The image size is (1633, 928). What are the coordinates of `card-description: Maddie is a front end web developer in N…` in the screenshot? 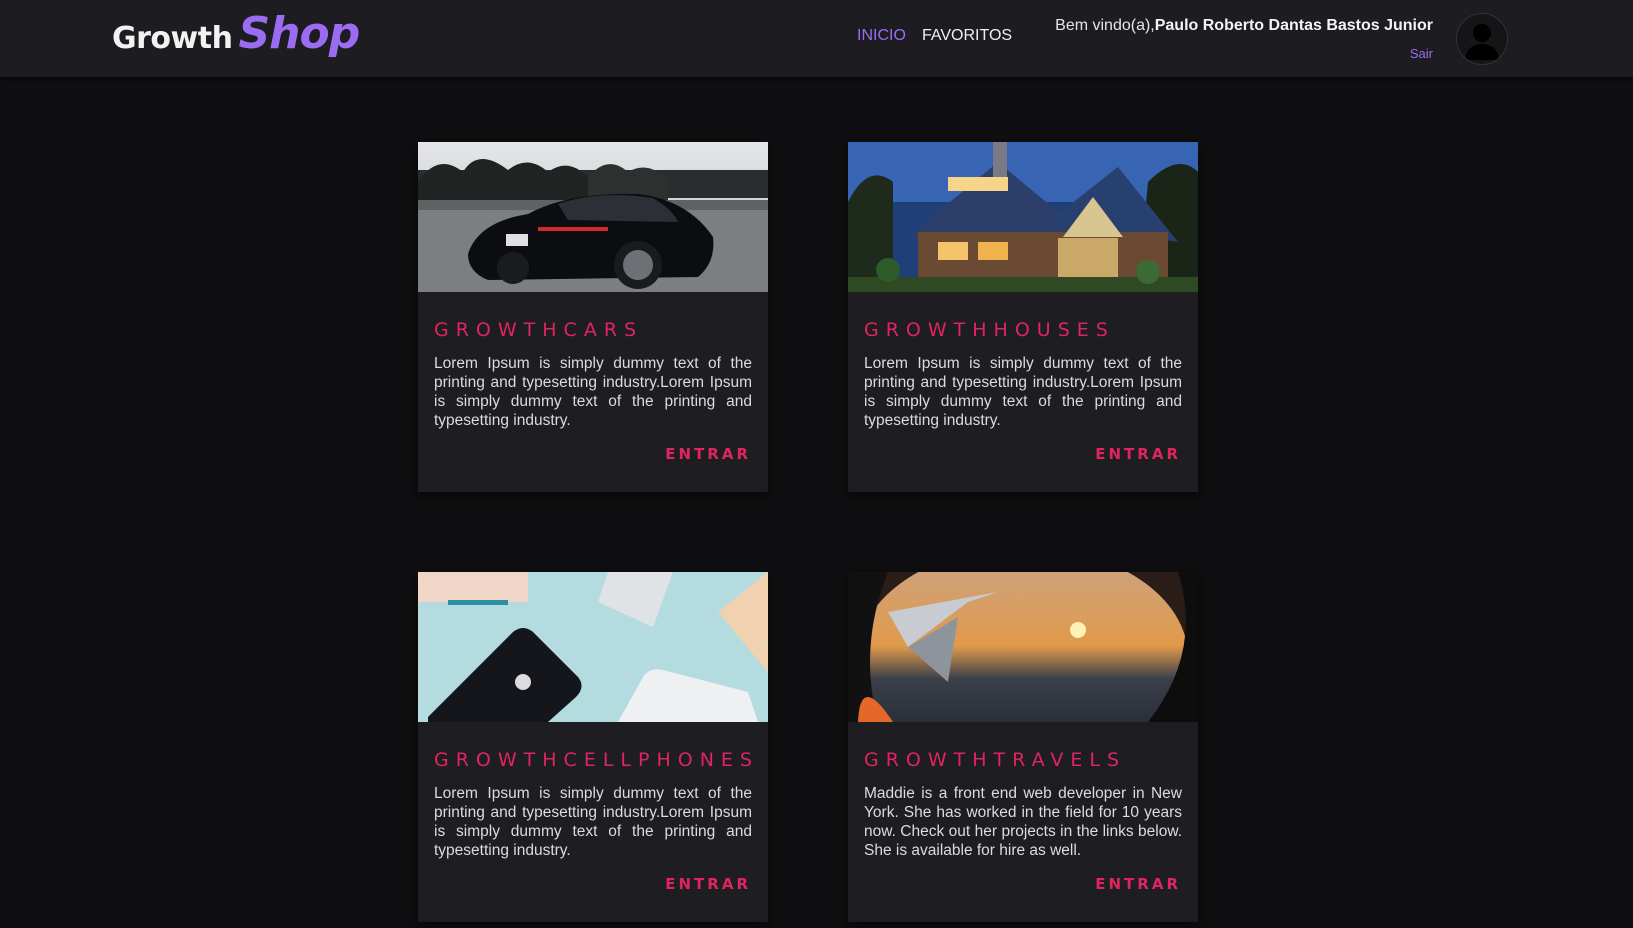 It's located at (1023, 822).